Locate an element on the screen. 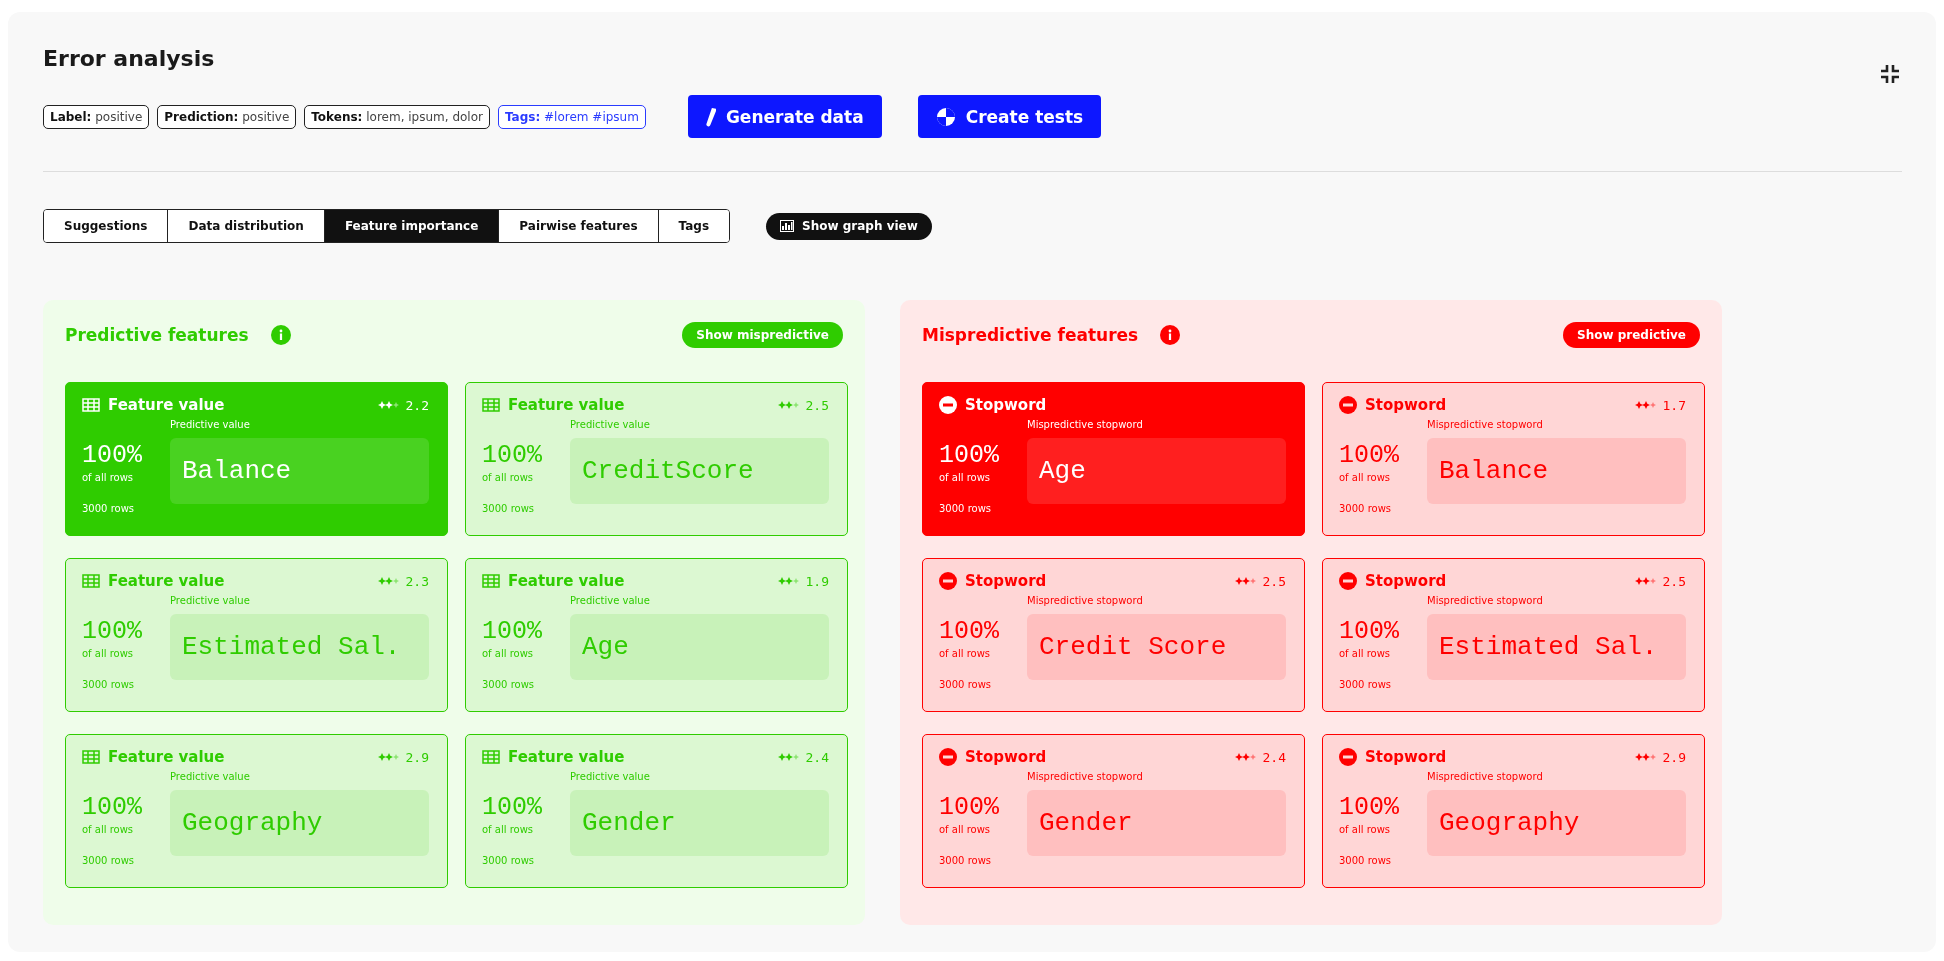 The image size is (1944, 961). feature-card: Stopword 2.4 100% of all rows 3000 rows Mispredictive stopword Gender is located at coordinates (1113, 811).